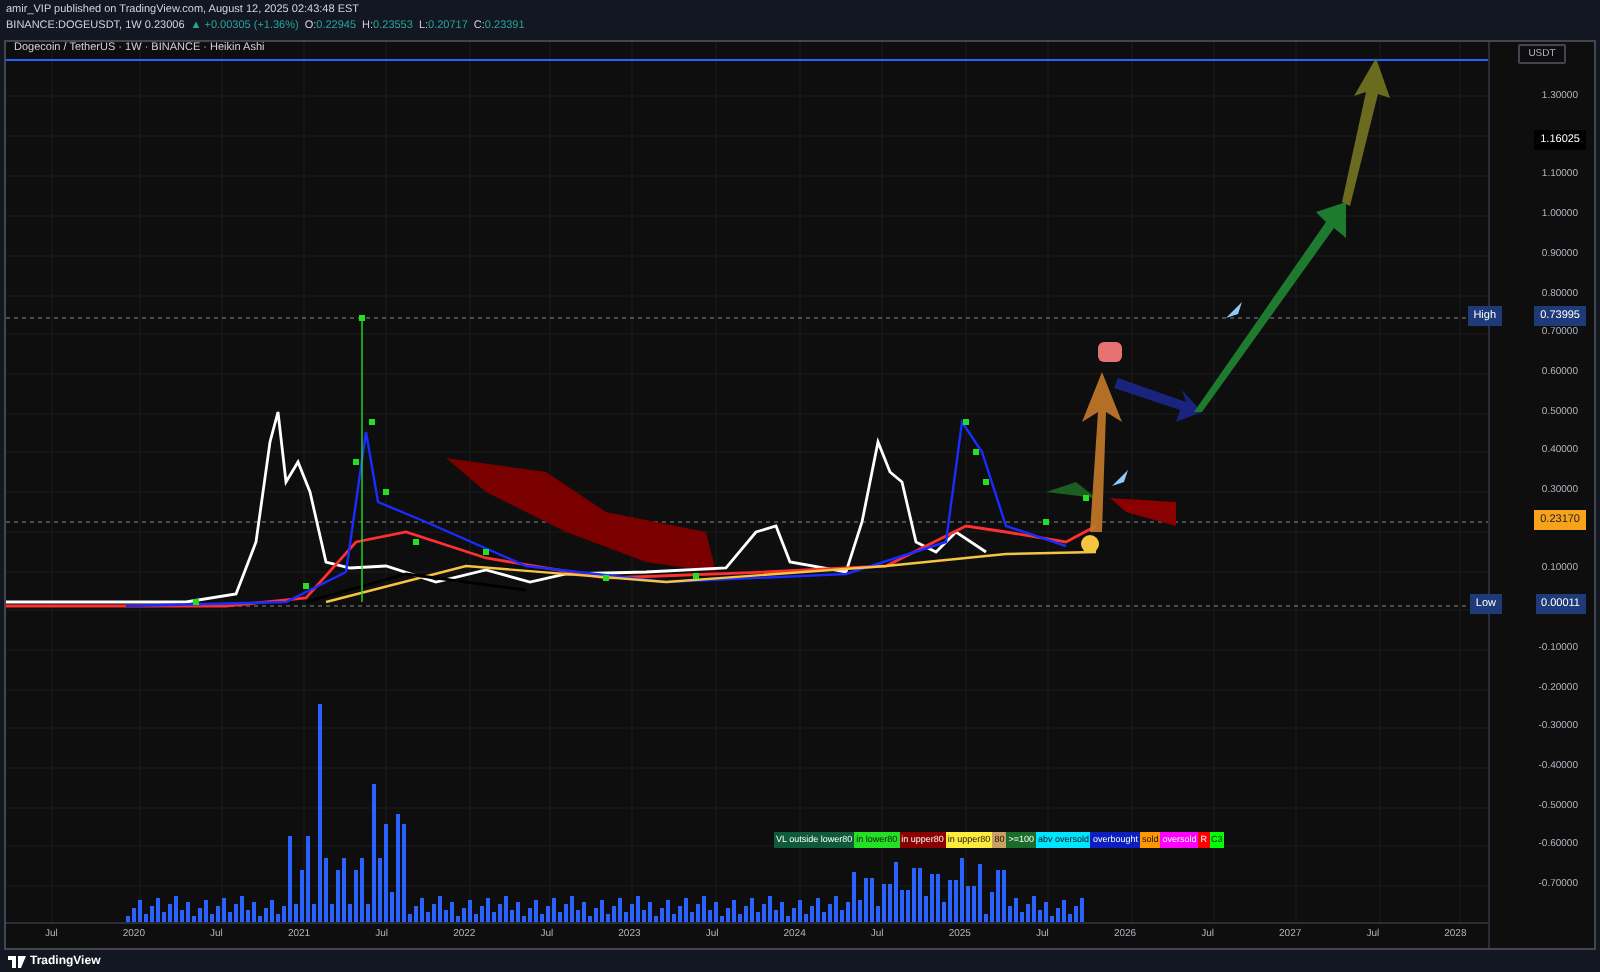  Describe the element at coordinates (1090, 544) in the screenshot. I see `coin-icon` at that location.